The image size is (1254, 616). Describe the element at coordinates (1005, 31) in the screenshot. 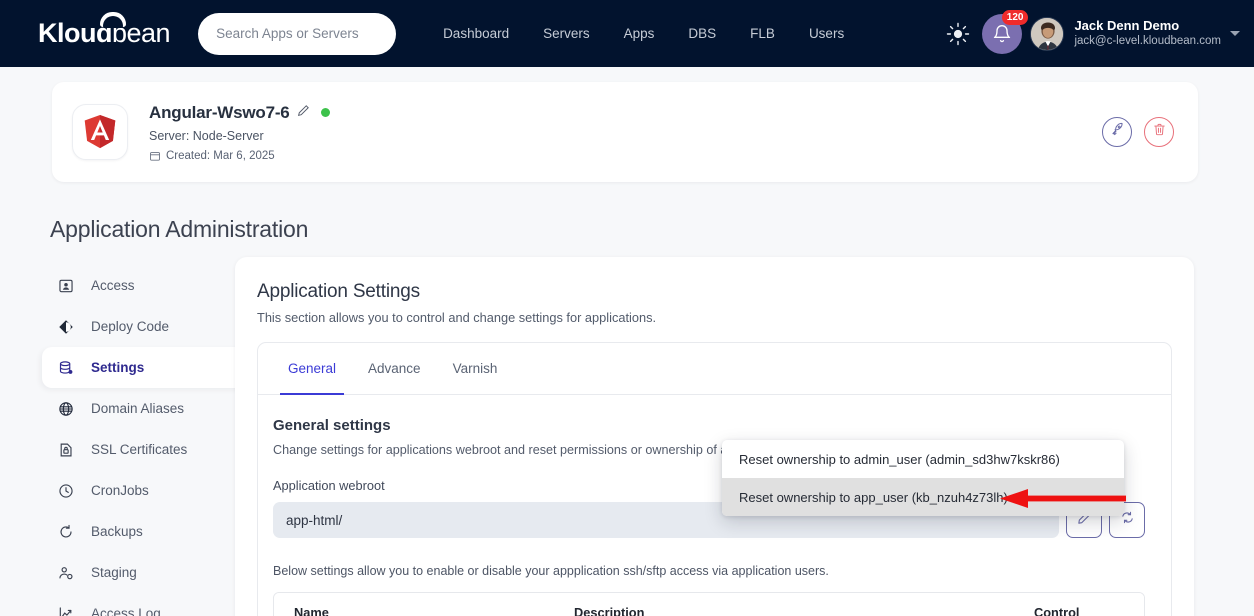

I see `notifications-button: 120` at that location.